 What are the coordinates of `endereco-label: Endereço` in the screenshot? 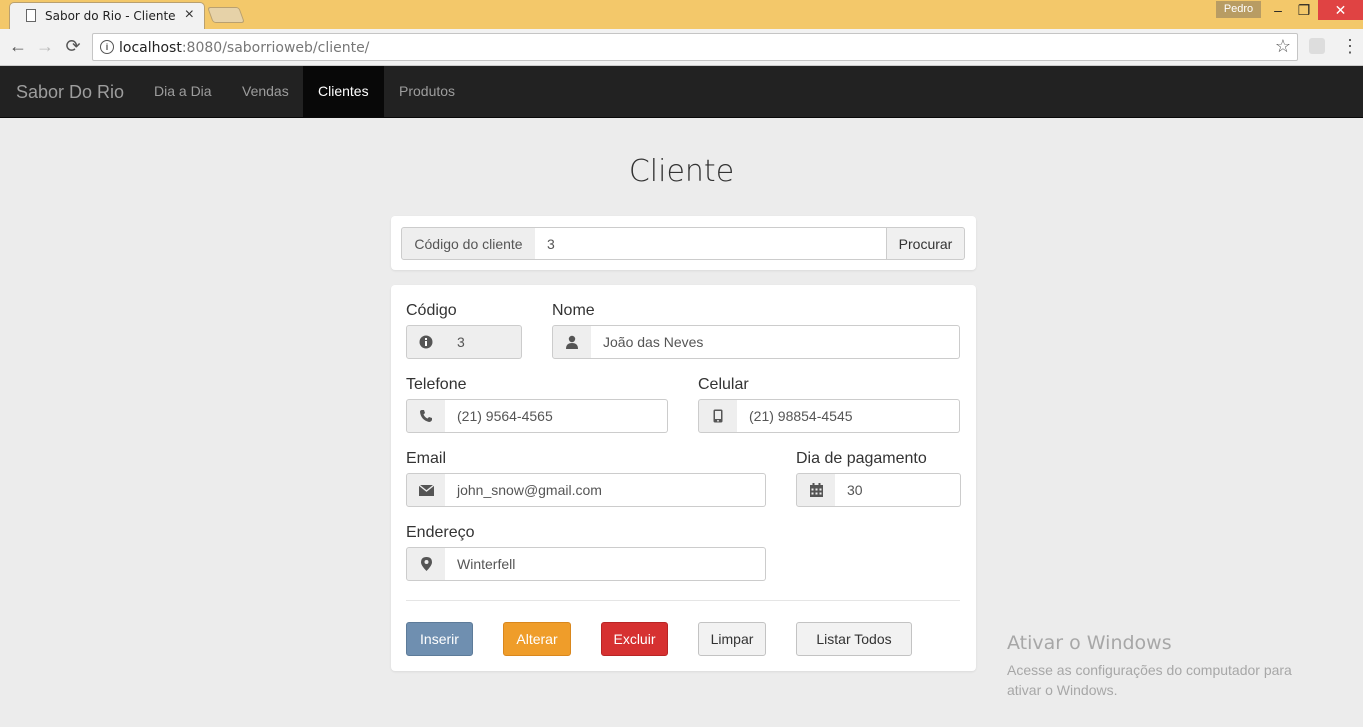 It's located at (440, 532).